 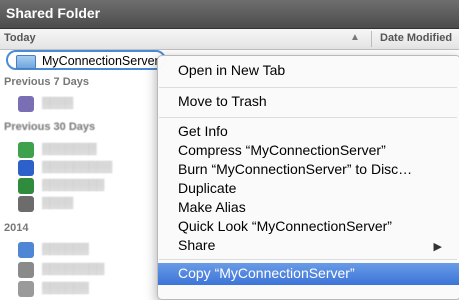 I want to click on menu-item-move-to-trash: Move to Trash, so click(x=222, y=101).